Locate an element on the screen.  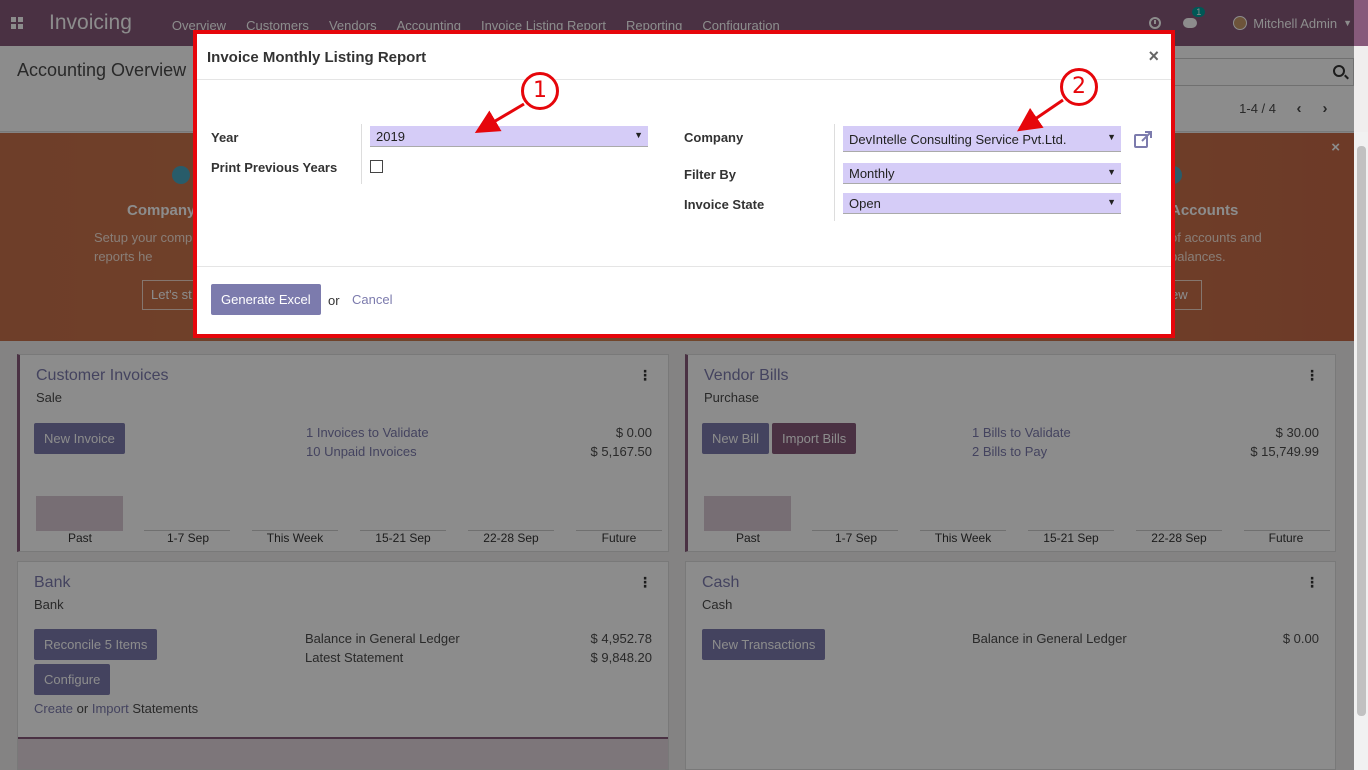
print-previous-years-checkbox is located at coordinates (376, 166).